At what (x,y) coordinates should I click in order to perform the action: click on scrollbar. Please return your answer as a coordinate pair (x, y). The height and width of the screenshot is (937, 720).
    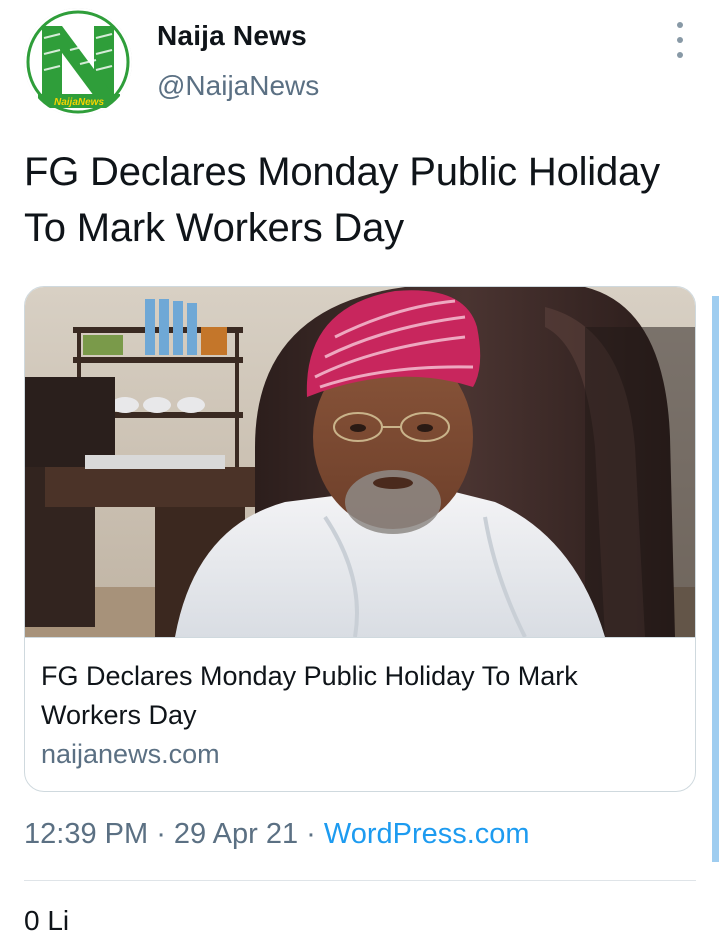
    Looking at the image, I should click on (715, 579).